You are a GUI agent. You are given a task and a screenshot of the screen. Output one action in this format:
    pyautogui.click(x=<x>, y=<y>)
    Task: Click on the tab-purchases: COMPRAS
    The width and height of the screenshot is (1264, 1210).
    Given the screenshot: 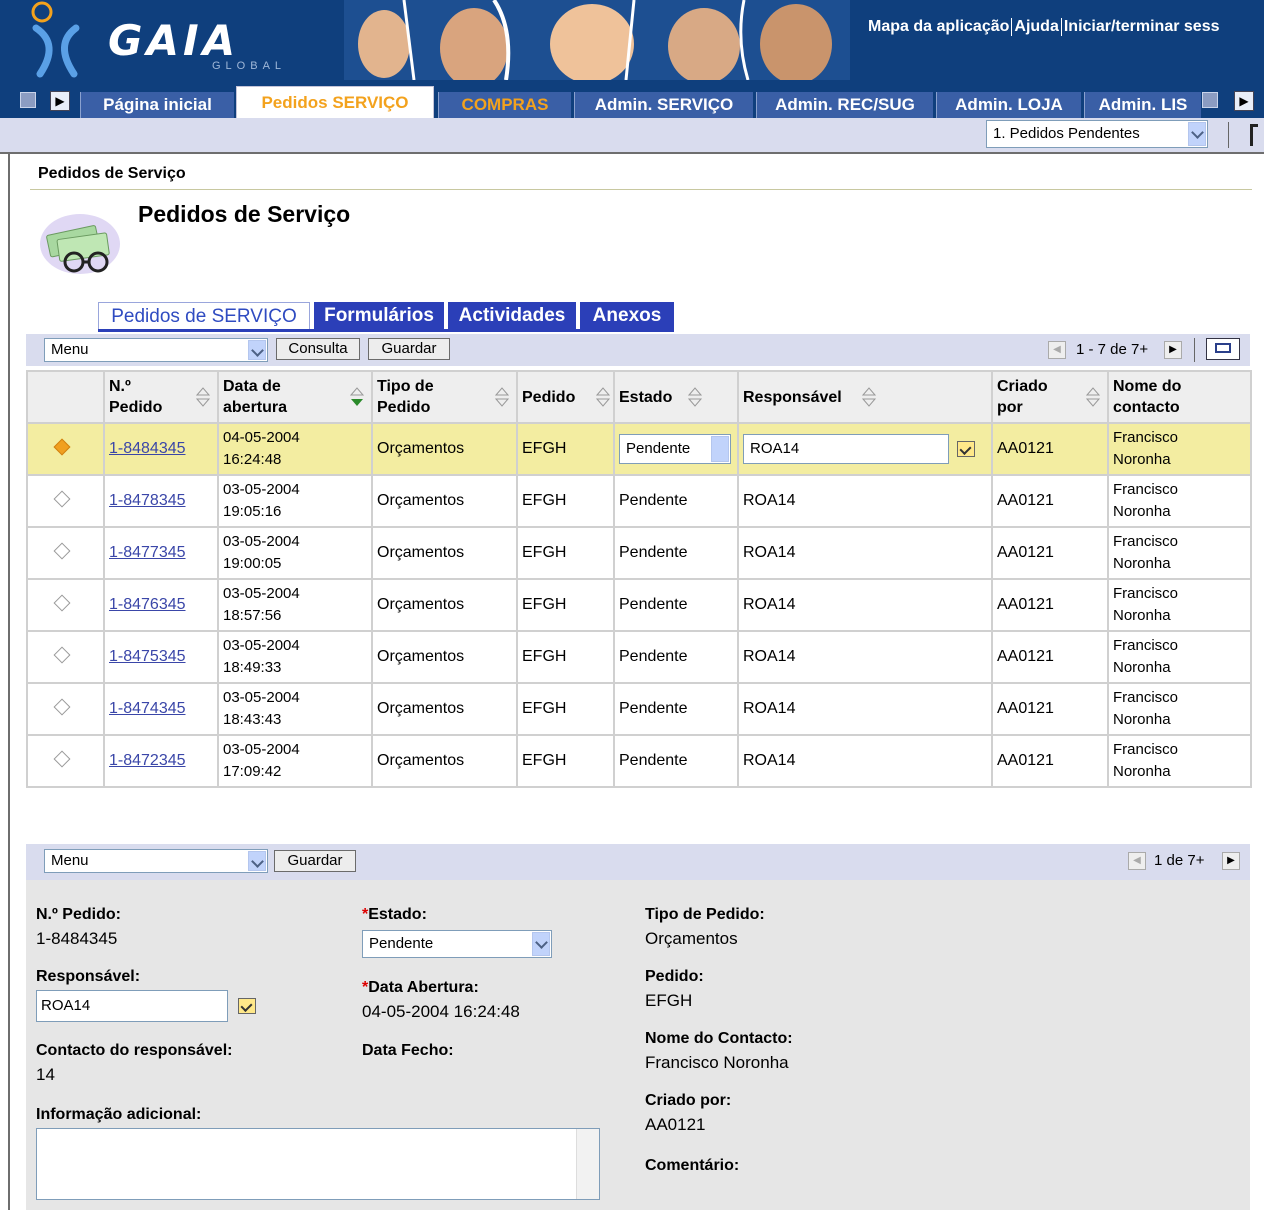 What is the action you would take?
    pyautogui.click(x=504, y=105)
    